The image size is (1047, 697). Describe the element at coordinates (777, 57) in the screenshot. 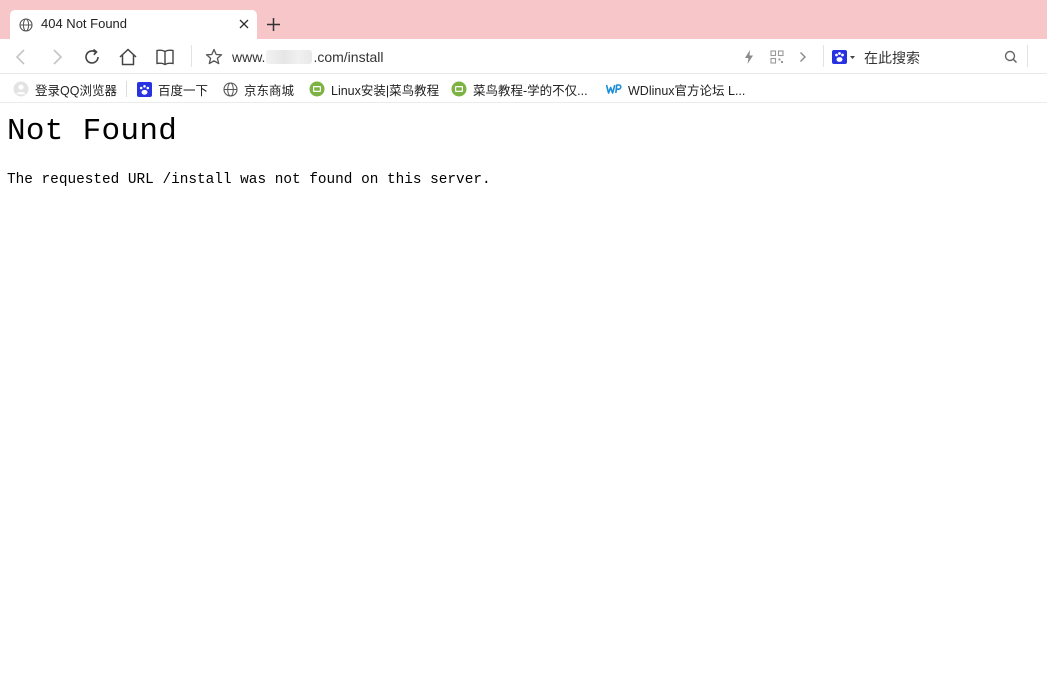

I see `qr-code-icon` at that location.